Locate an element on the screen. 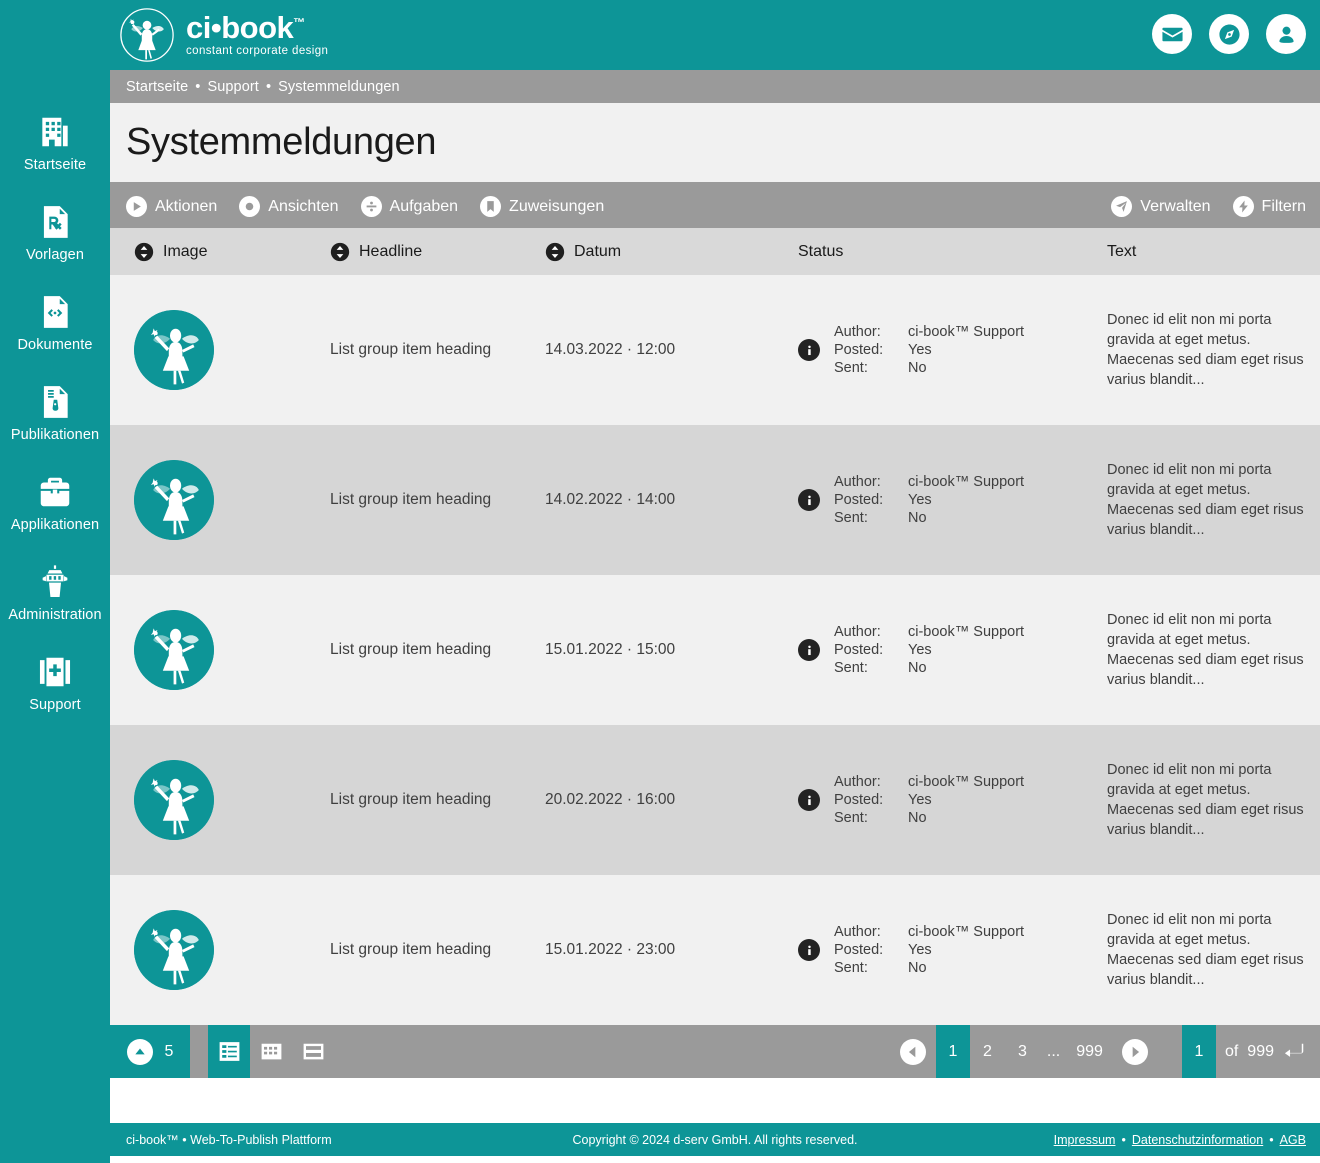  pagination-controls: 1 2 3 ... 999 is located at coordinates (1024, 1051).